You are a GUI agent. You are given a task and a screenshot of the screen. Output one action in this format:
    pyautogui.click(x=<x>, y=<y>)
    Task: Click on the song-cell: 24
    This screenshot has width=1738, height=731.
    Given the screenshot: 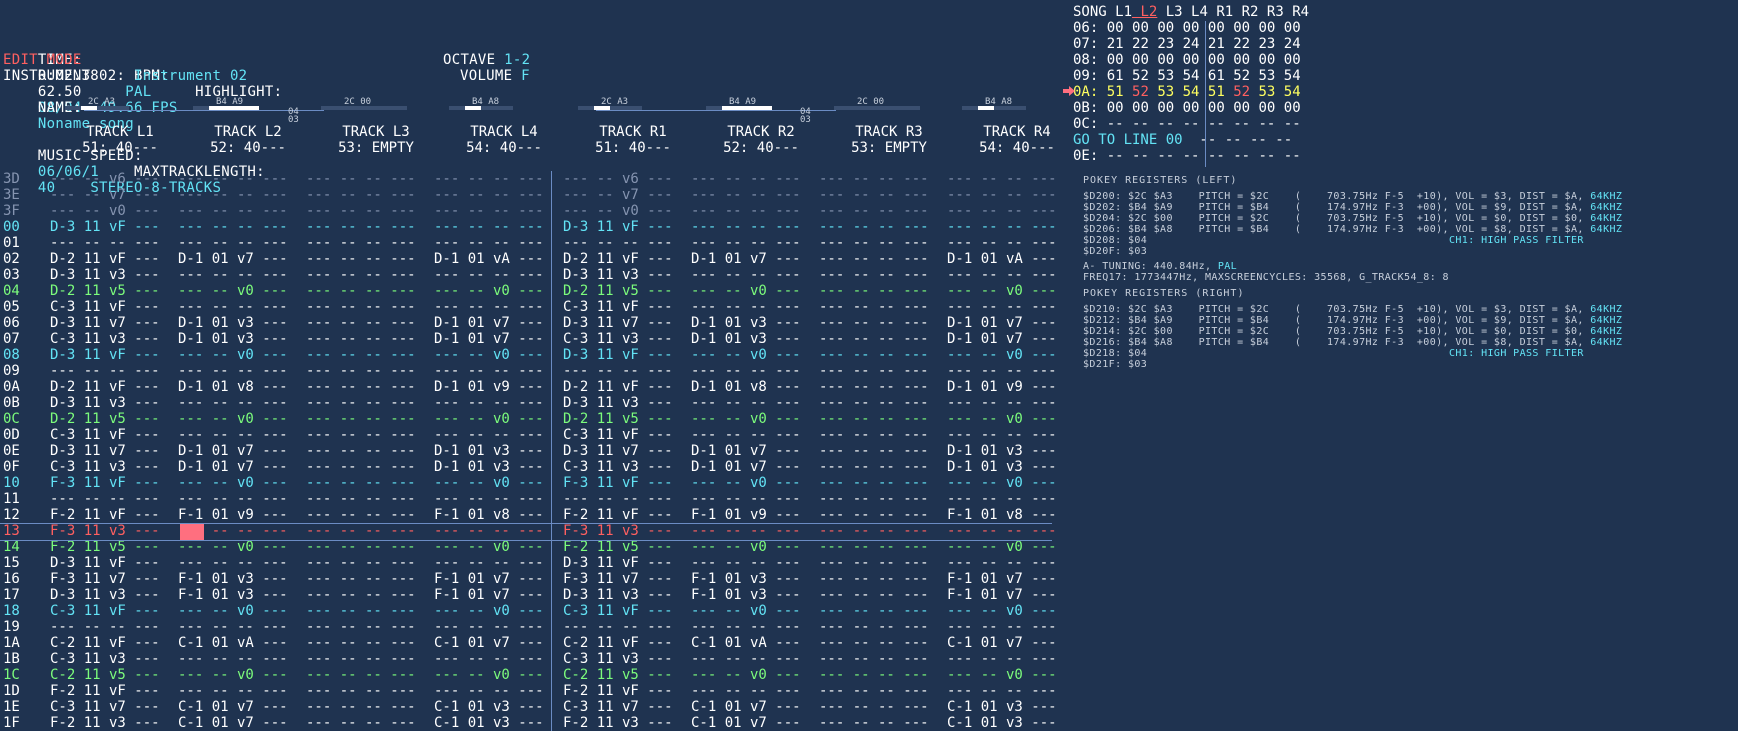 What is the action you would take?
    pyautogui.click(x=1288, y=44)
    